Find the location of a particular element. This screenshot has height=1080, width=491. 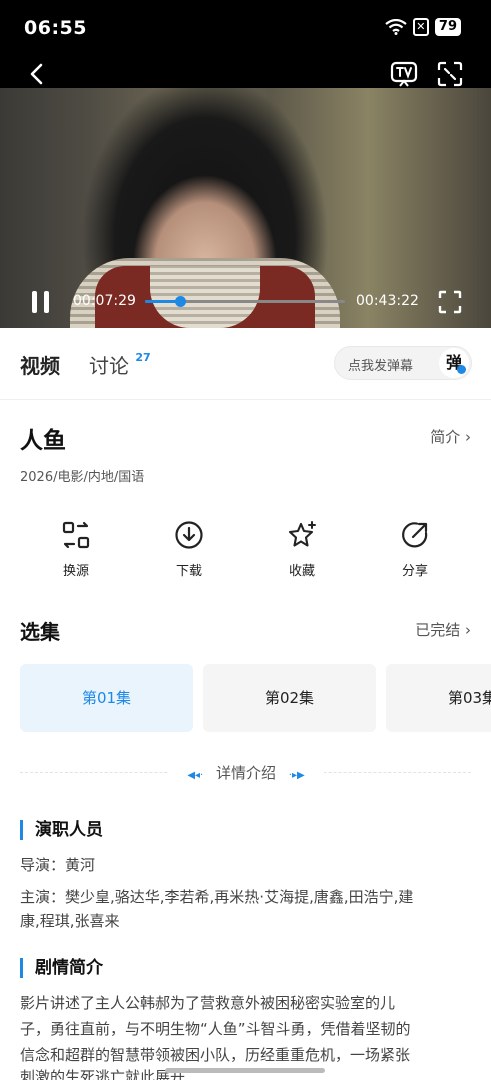

switch-source-label: 换源 is located at coordinates (75, 571).